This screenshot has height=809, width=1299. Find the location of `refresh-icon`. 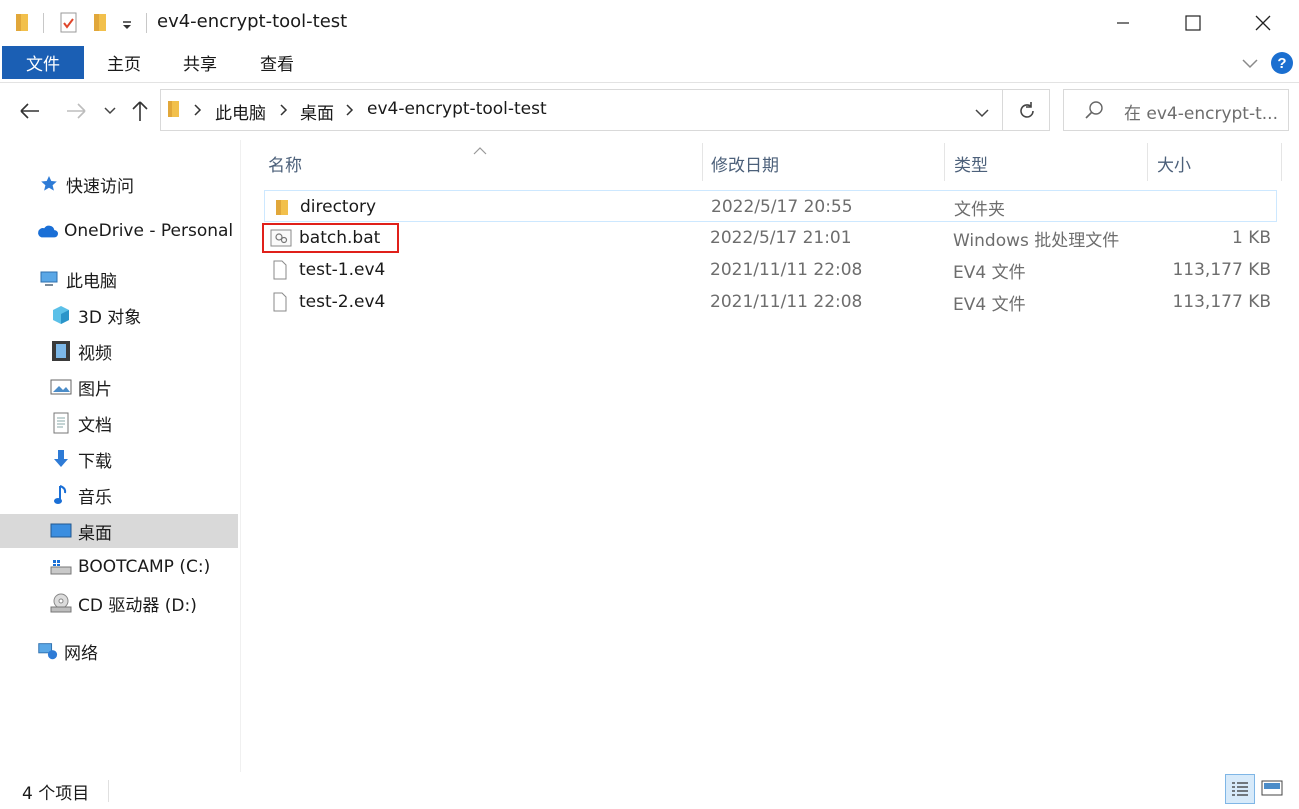

refresh-icon is located at coordinates (1027, 113).